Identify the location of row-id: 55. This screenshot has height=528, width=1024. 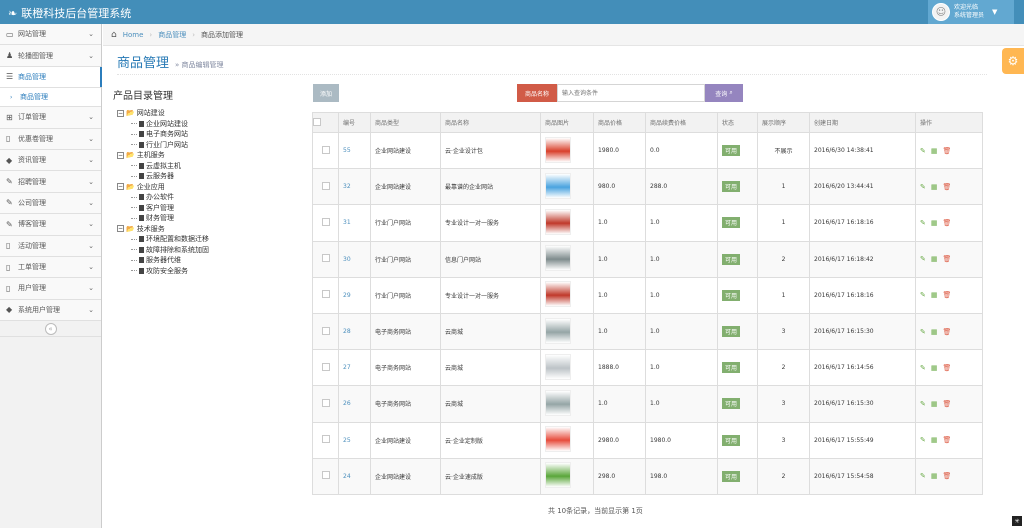
(354, 150).